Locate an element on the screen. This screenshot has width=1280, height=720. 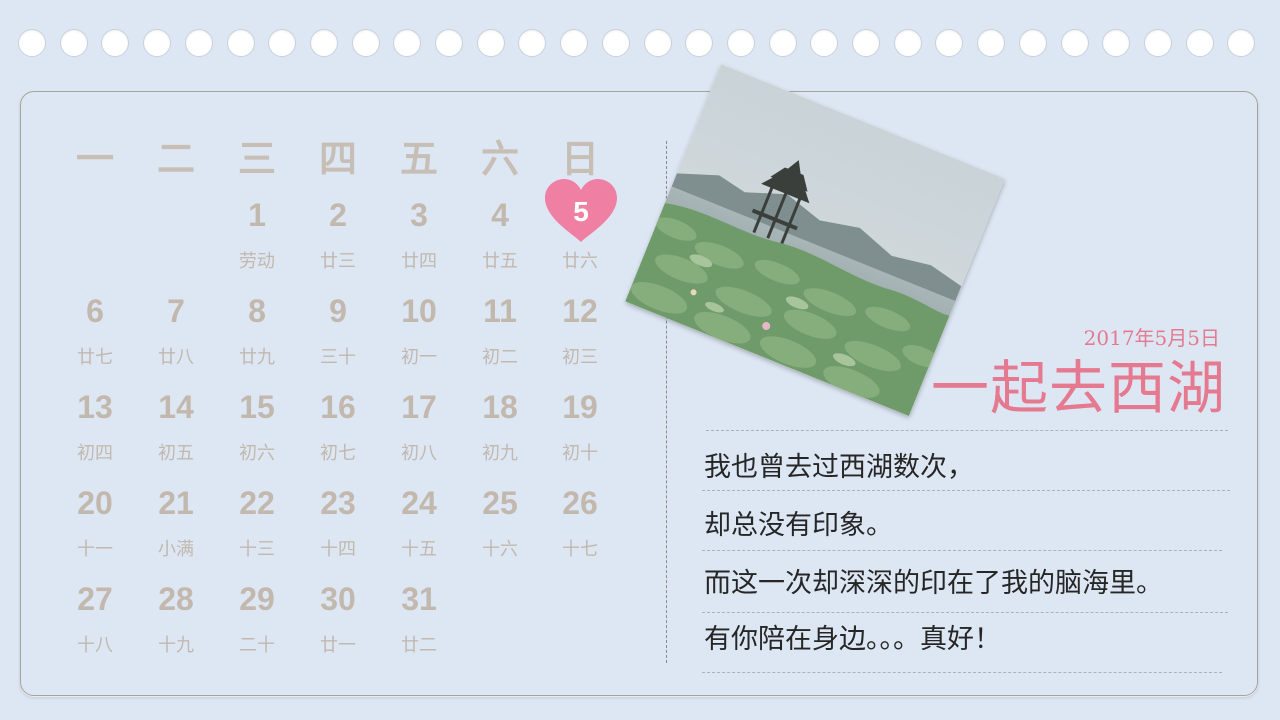
lunar-date: 廿八 is located at coordinates (176, 357).